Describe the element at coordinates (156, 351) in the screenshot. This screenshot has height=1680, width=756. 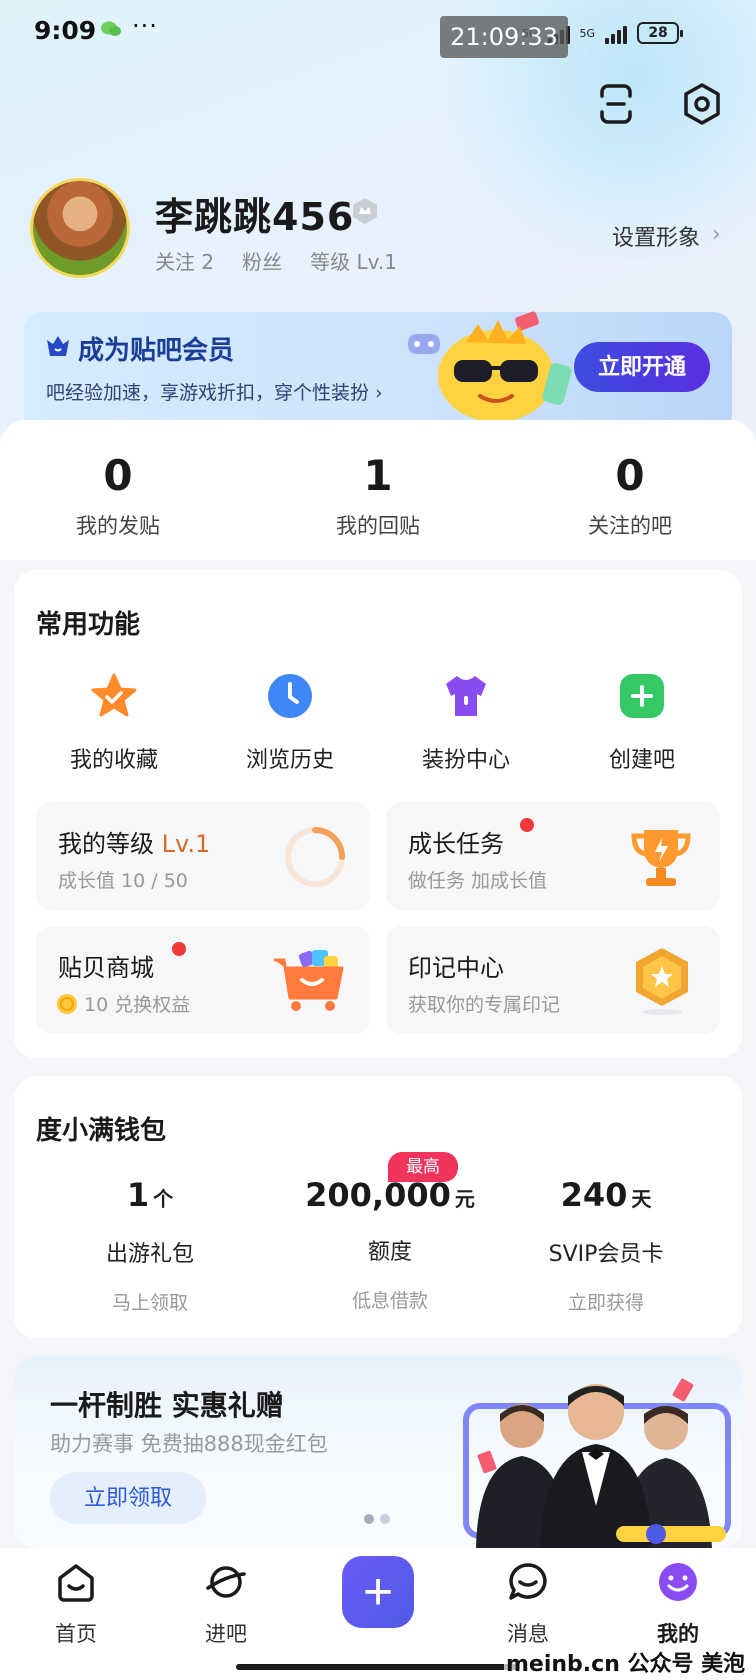
I see `vip-title: 成为贴吧会员` at that location.